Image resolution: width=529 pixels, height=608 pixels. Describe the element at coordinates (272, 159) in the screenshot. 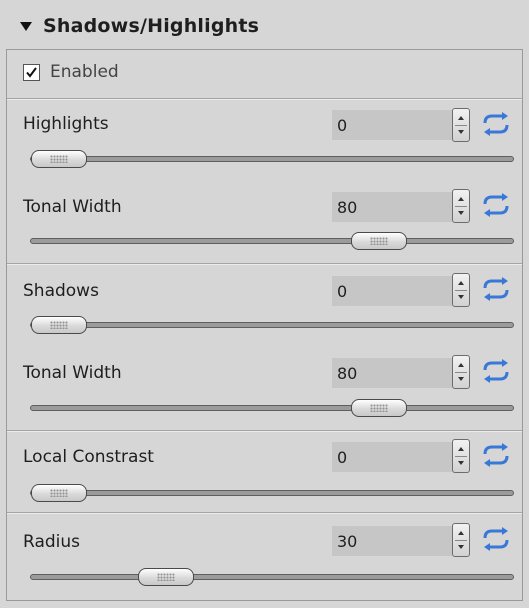

I see `highlights-slider` at that location.